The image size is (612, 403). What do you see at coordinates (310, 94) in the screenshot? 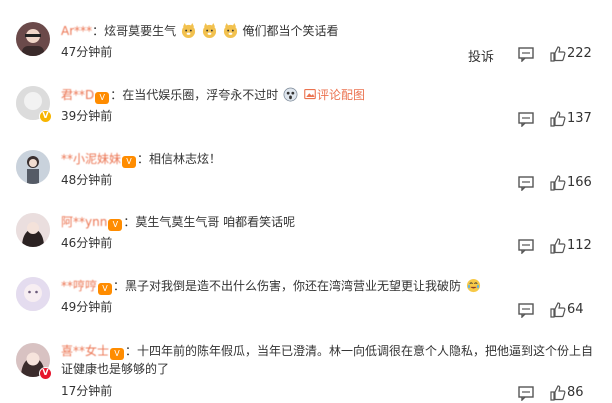
I see `image-icon` at bounding box center [310, 94].